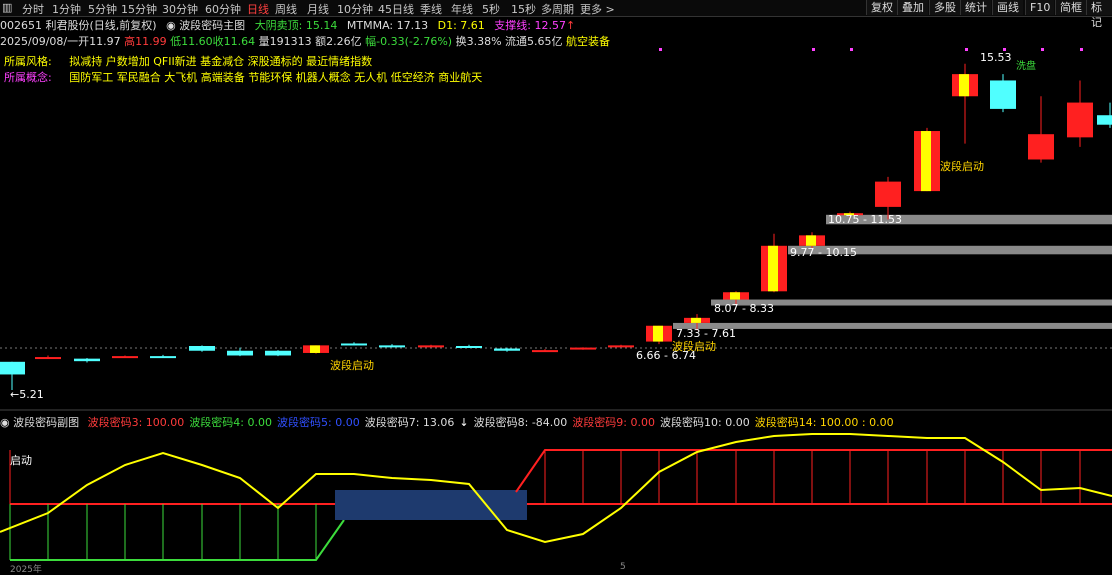  I want to click on left-arrow-icon: ←, so click(15, 394).